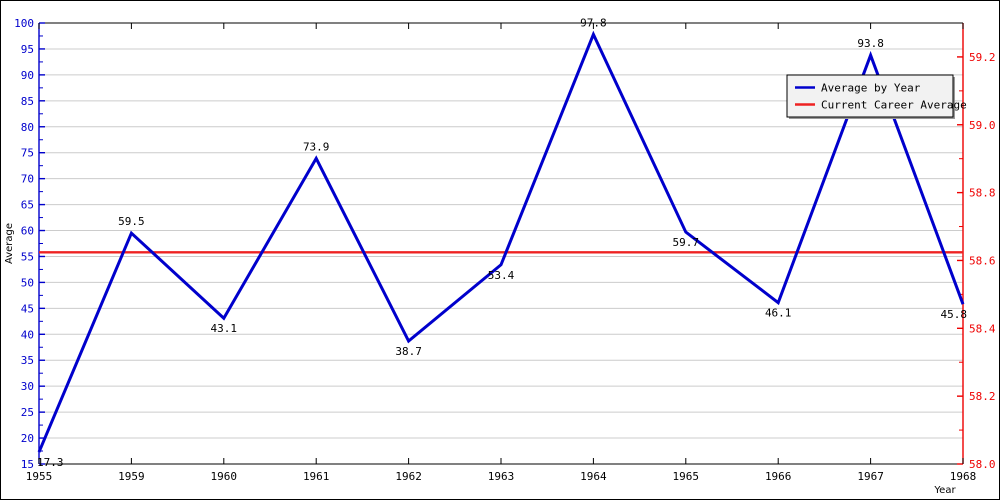  I want to click on right-axis-tick-label: 58.2, so click(982, 396).